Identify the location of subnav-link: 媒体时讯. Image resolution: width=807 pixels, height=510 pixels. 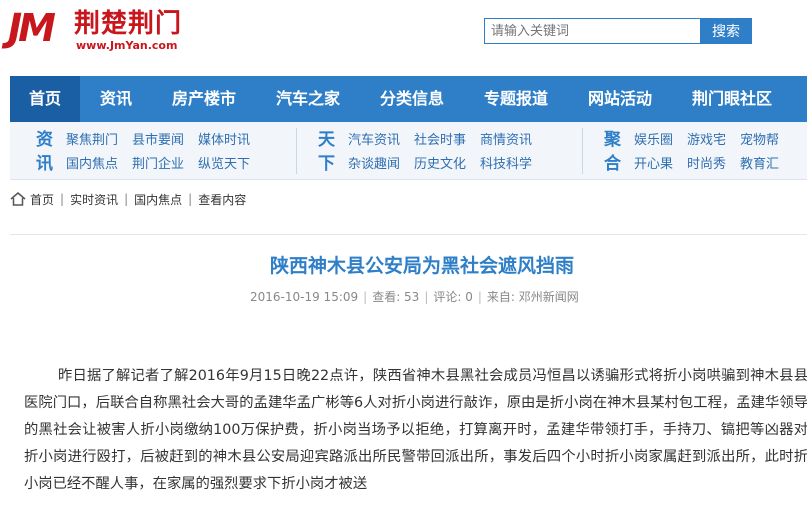
(224, 141).